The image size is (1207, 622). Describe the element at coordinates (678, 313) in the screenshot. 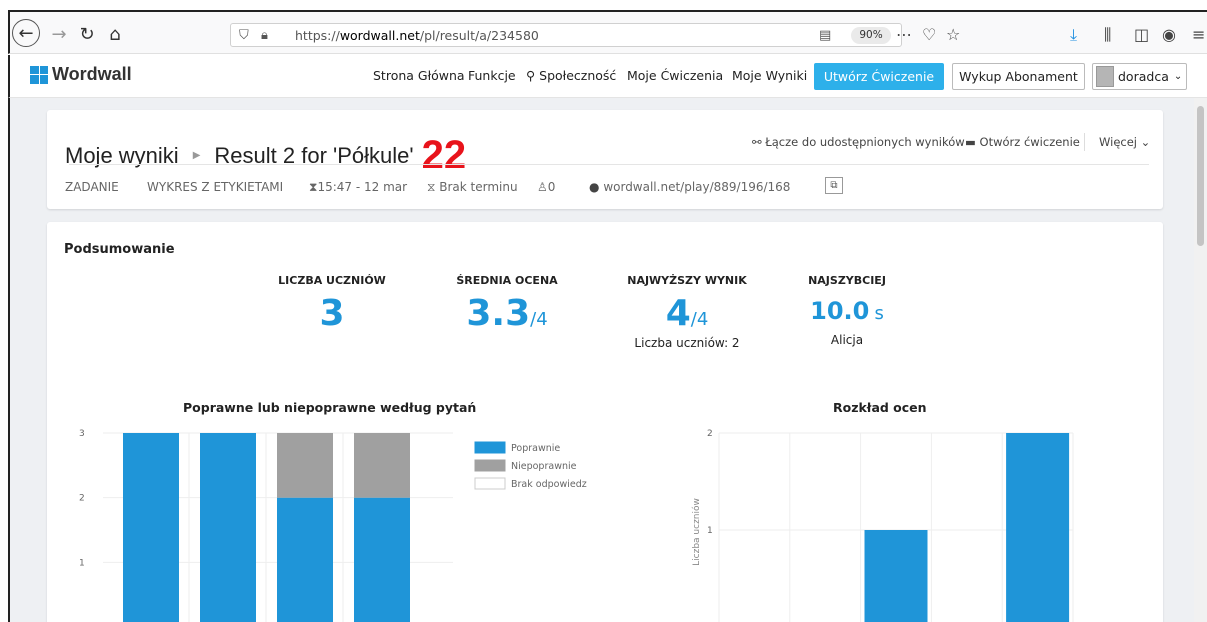

I see `stat-value: 4` at that location.